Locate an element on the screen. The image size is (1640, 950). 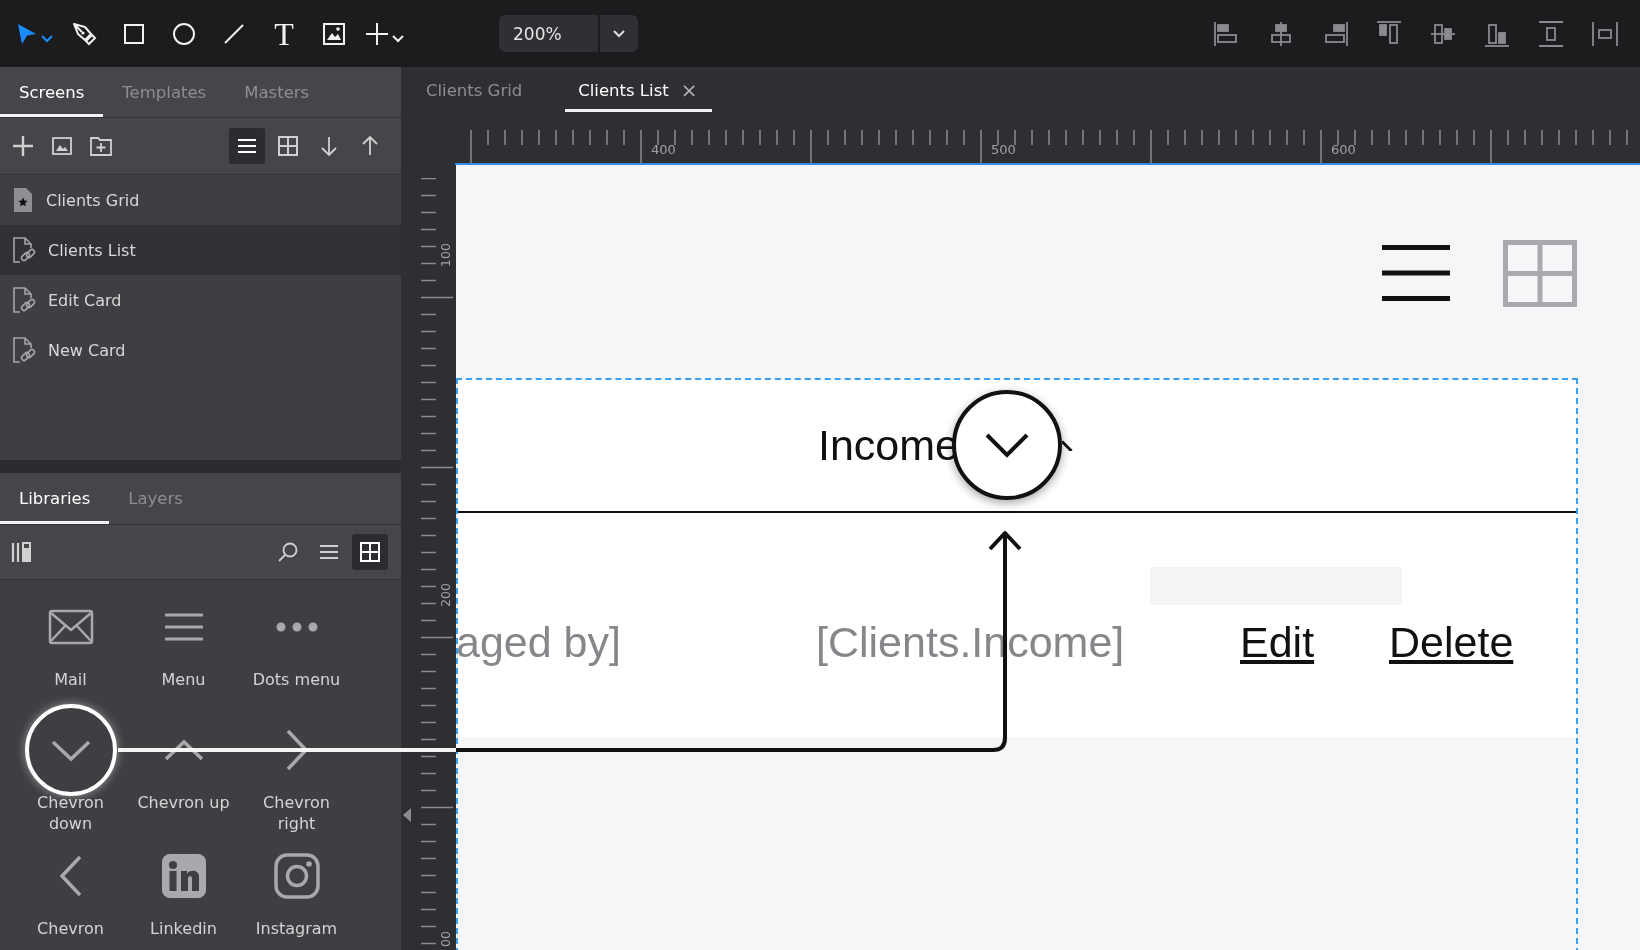
library-item: Linkedin is located at coordinates (183, 884).